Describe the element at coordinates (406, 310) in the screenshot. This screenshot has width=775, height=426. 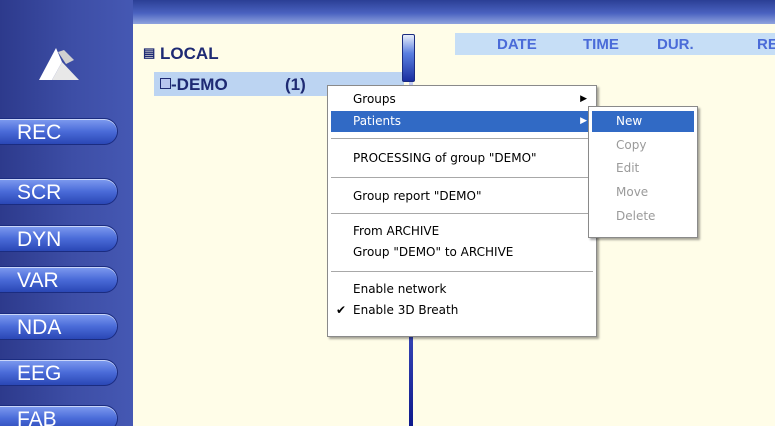
I see `menu-item-label: Enable 3D Breath` at that location.